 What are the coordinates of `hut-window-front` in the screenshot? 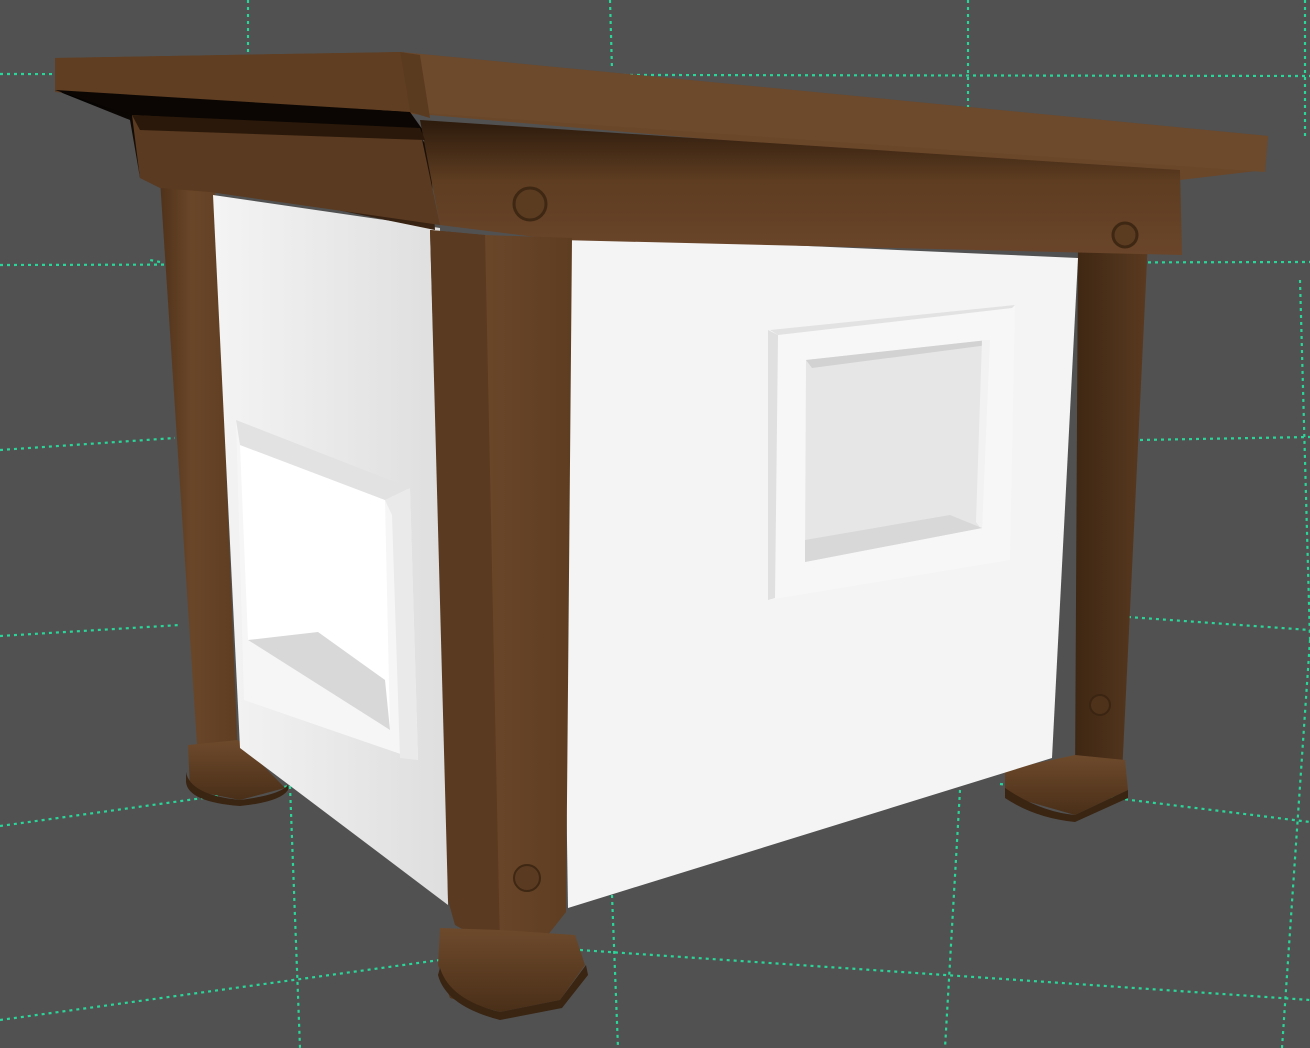 It's located at (891, 452).